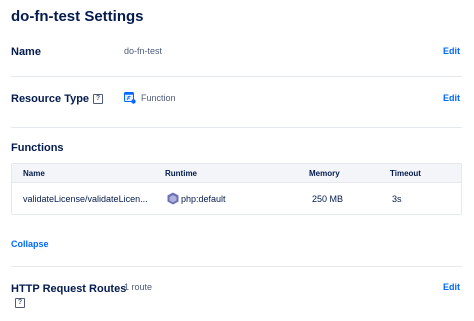 The height and width of the screenshot is (321, 474). I want to click on function-runtime-cell: php:default, so click(203, 199).